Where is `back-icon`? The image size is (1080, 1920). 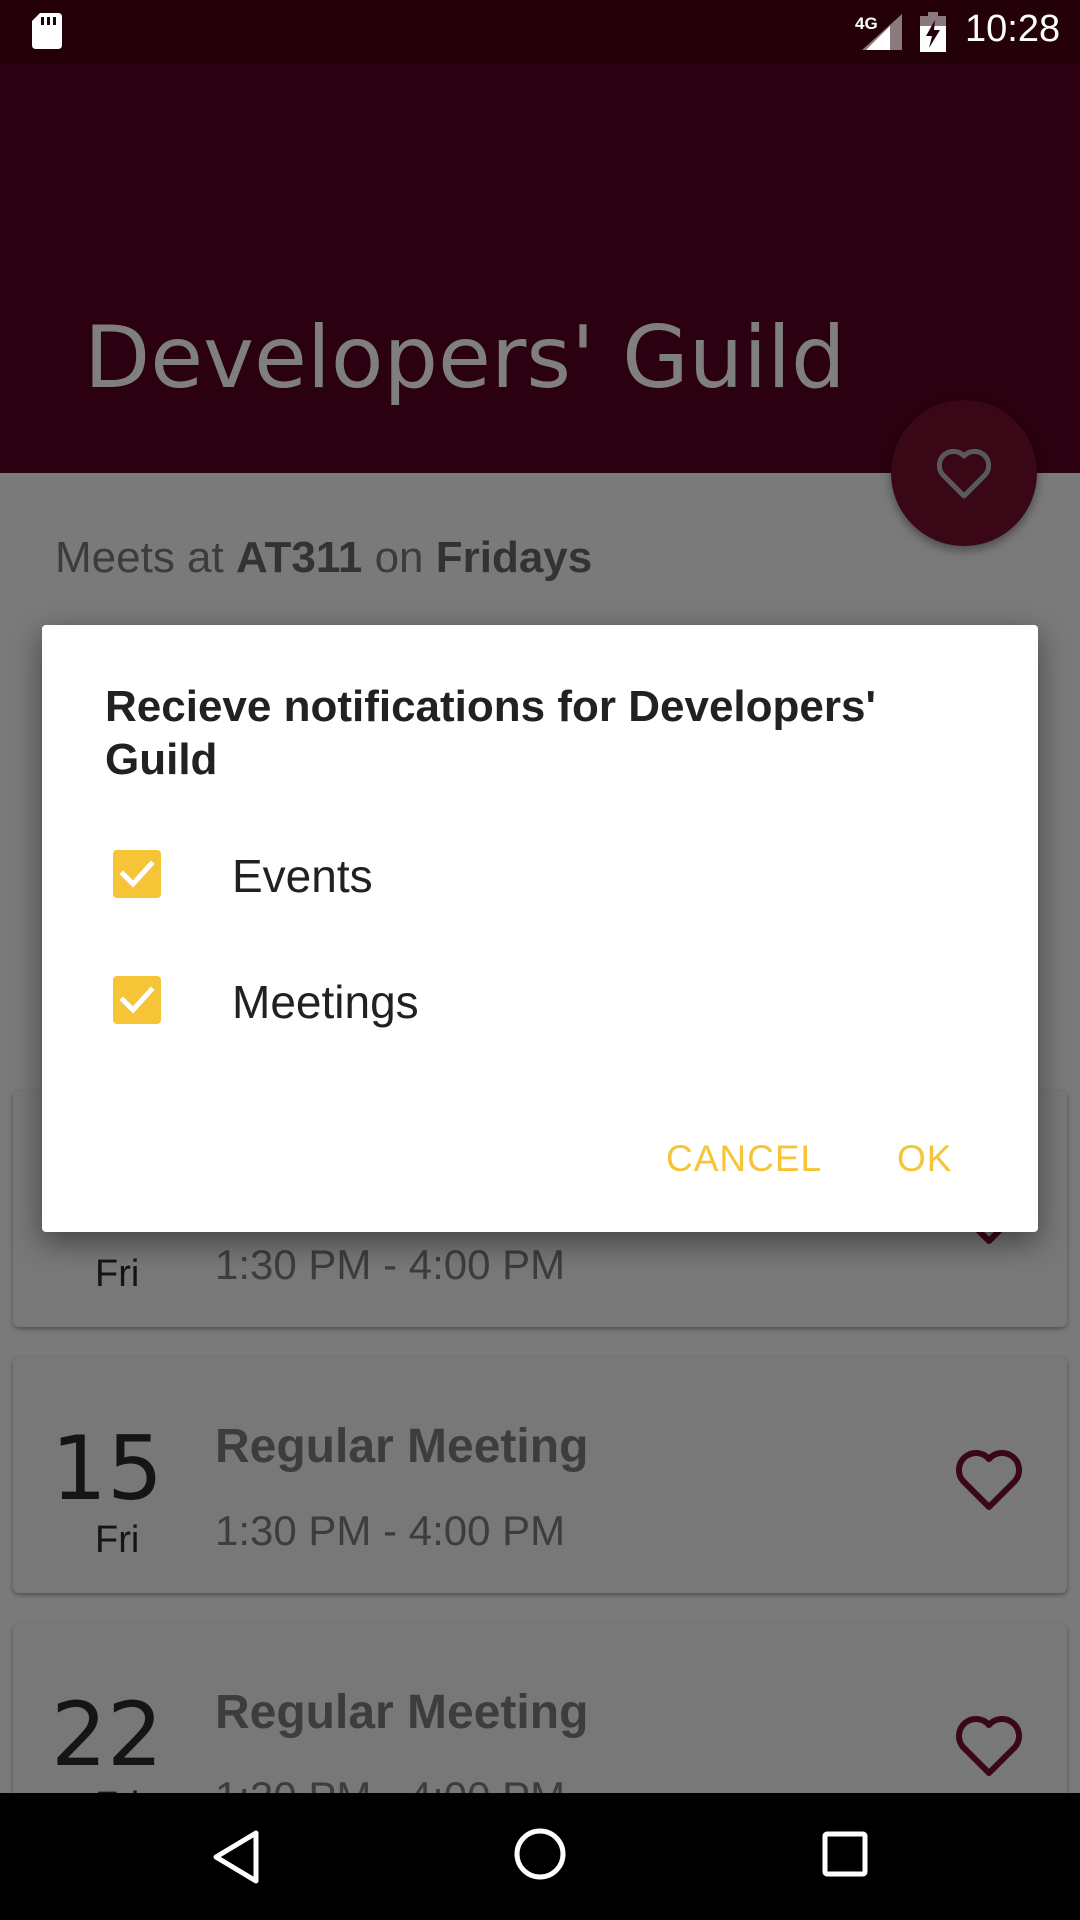
back-icon is located at coordinates (236, 1857).